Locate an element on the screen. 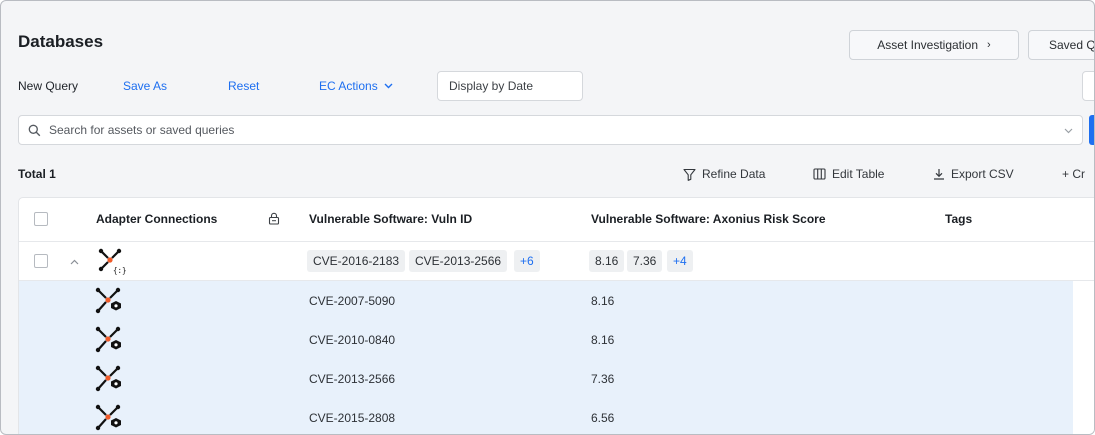  column-header-risk-score: Vulnerable Software: Axonius Risk Score is located at coordinates (708, 219).